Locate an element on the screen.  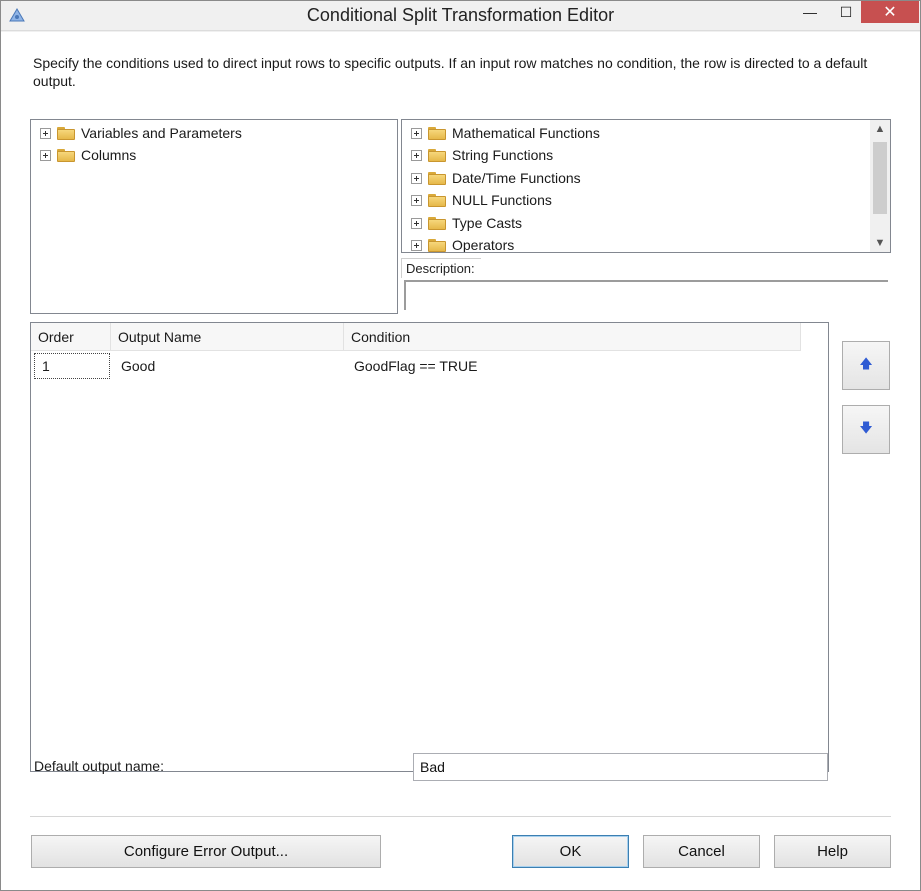
tree-item-date-time-functions: Date/Time Functions is located at coordinates (496, 178).